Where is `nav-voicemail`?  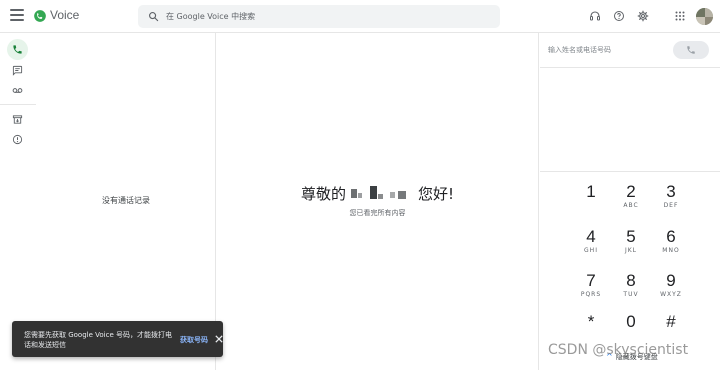 nav-voicemail is located at coordinates (17, 90).